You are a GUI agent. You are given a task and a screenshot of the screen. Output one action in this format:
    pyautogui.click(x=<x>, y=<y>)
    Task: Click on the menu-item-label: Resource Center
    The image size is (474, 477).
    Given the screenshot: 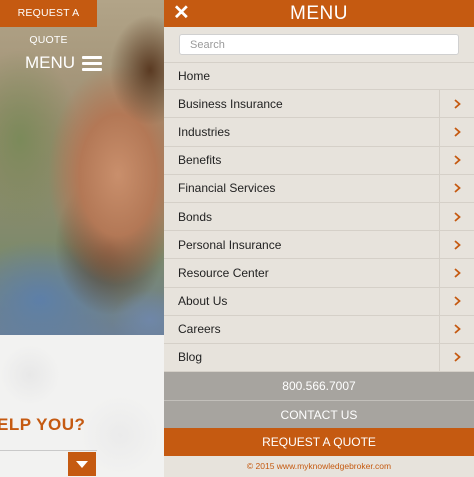 What is the action you would take?
    pyautogui.click(x=223, y=272)
    